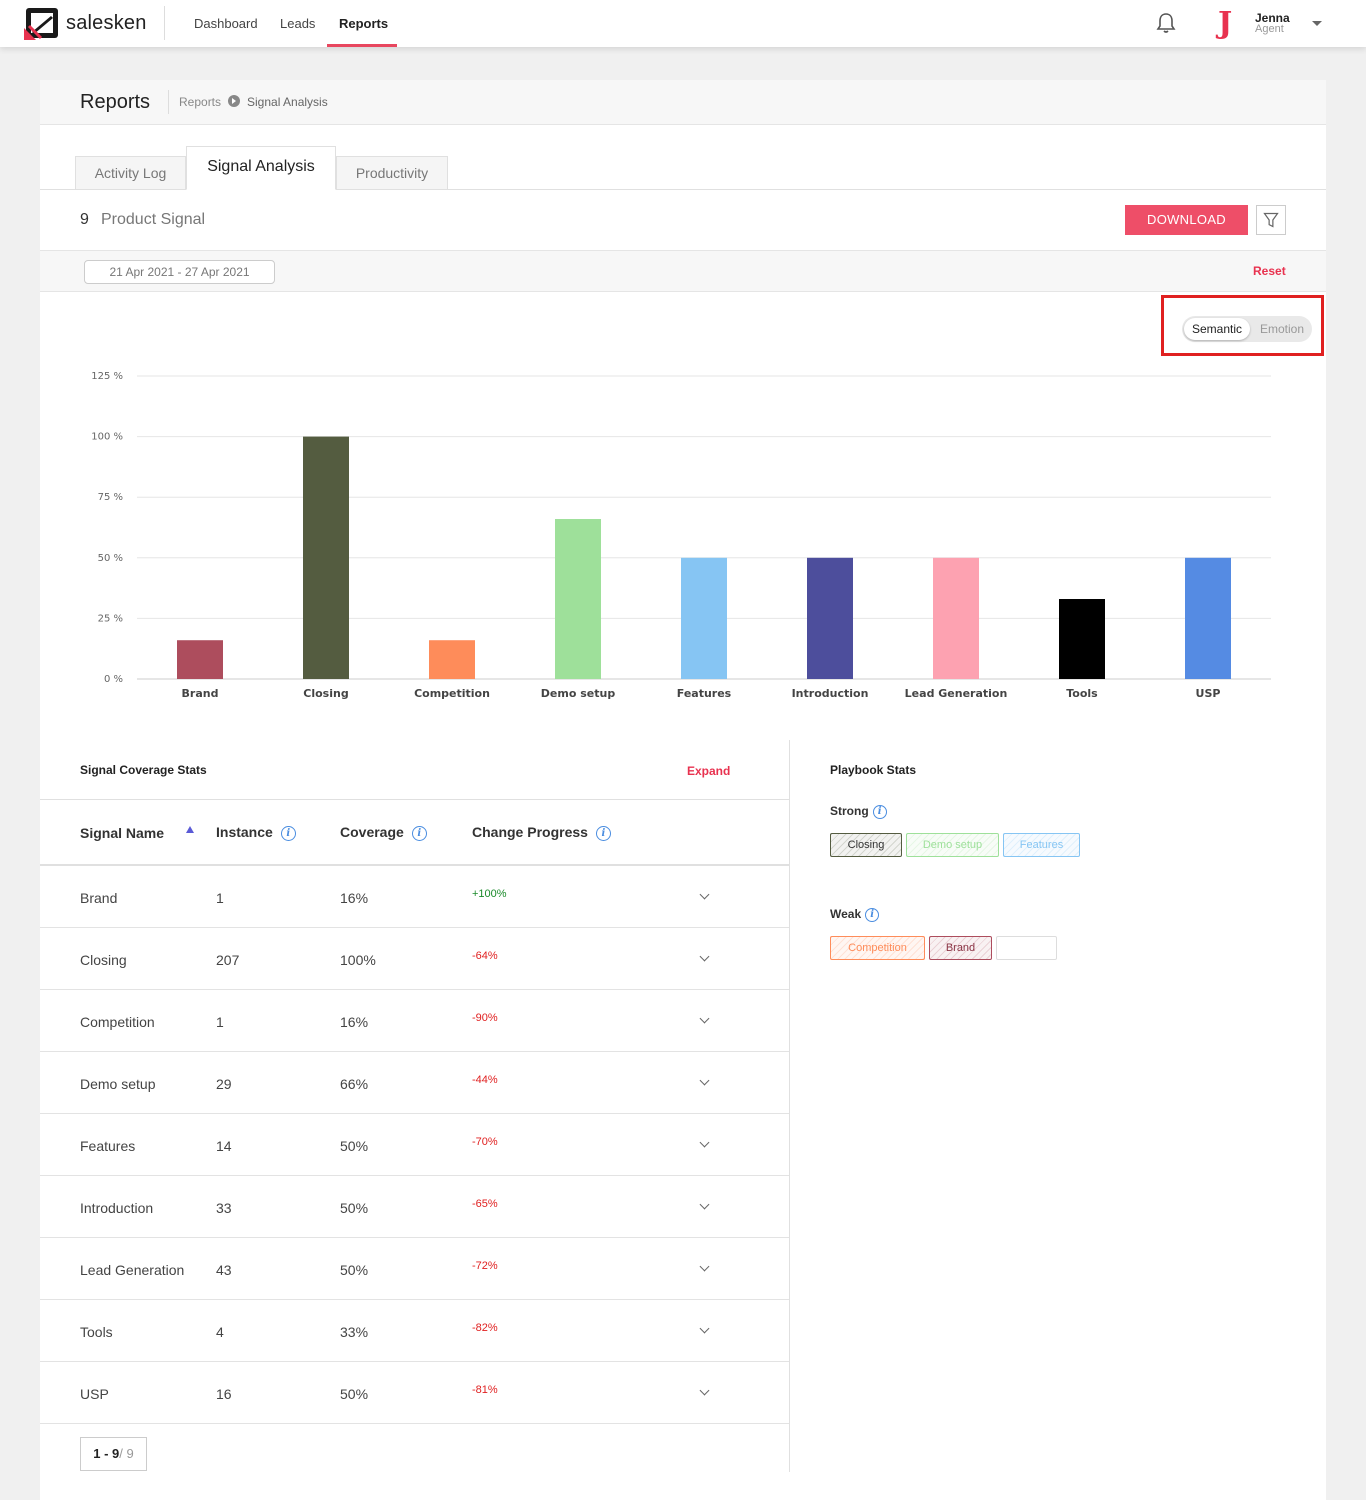 This screenshot has height=1500, width=1366. I want to click on playbook-chip: Demo setup, so click(952, 845).